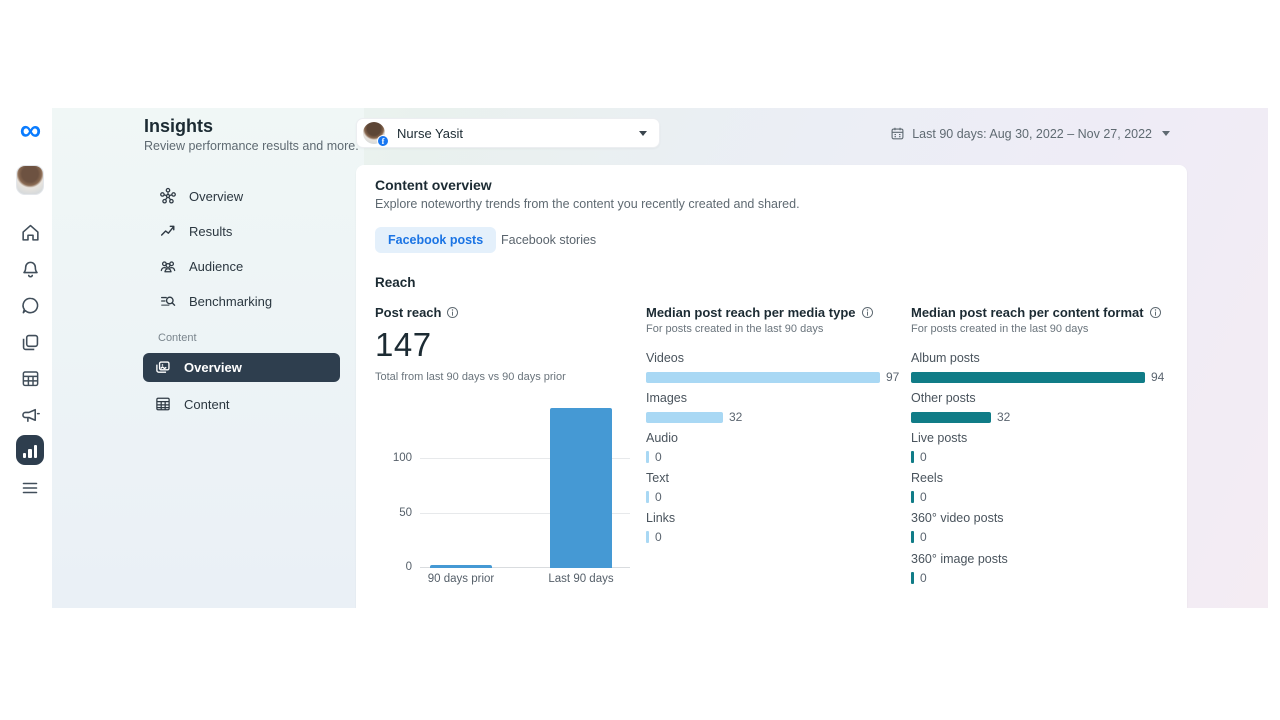 The width and height of the screenshot is (1280, 720). I want to click on rail-item-notifications, so click(30, 269).